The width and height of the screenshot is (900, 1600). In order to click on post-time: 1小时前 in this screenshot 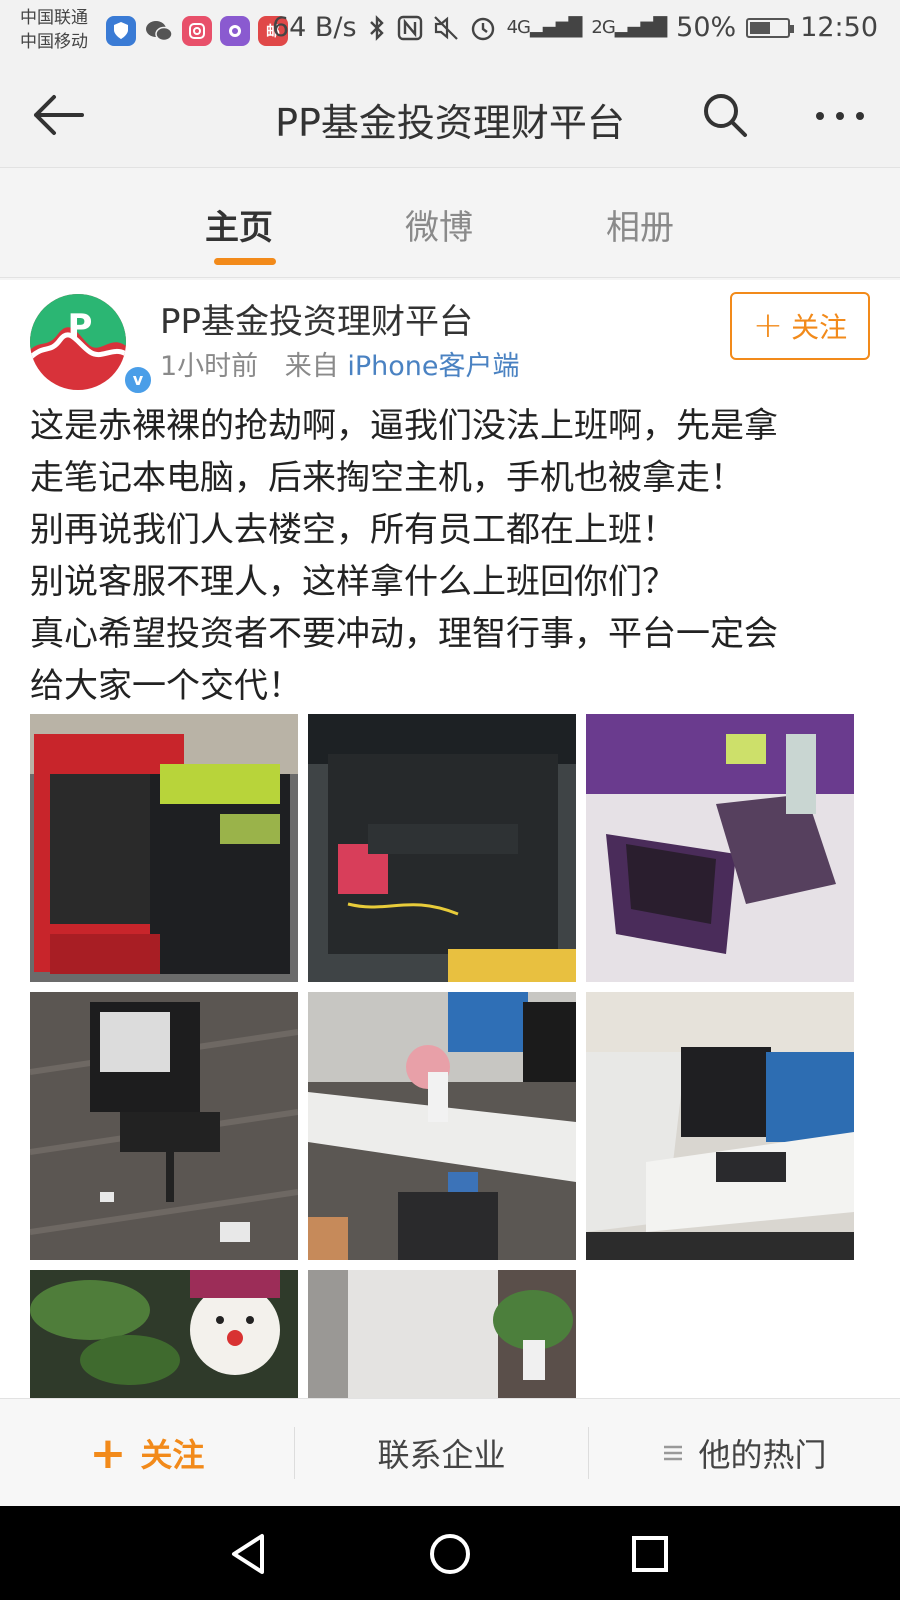, I will do `click(209, 366)`.